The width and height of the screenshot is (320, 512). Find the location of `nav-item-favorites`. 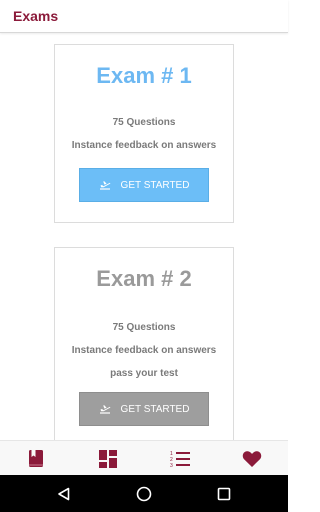

nav-item-favorites is located at coordinates (252, 458).